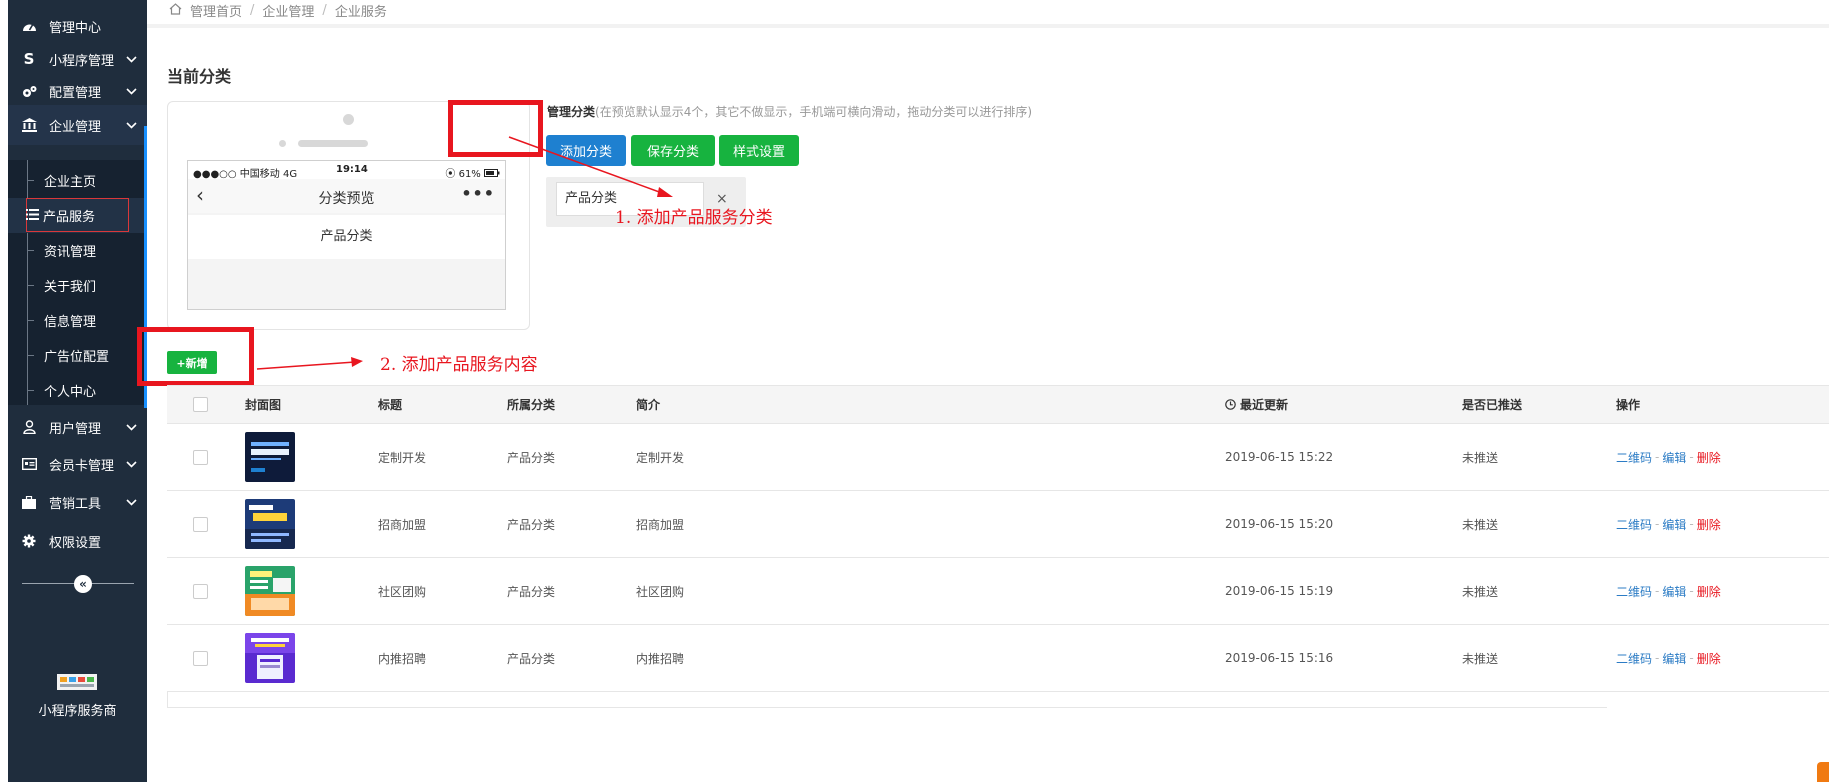 This screenshot has width=1829, height=782. I want to click on col-updated: 最近更新, so click(1256, 404).